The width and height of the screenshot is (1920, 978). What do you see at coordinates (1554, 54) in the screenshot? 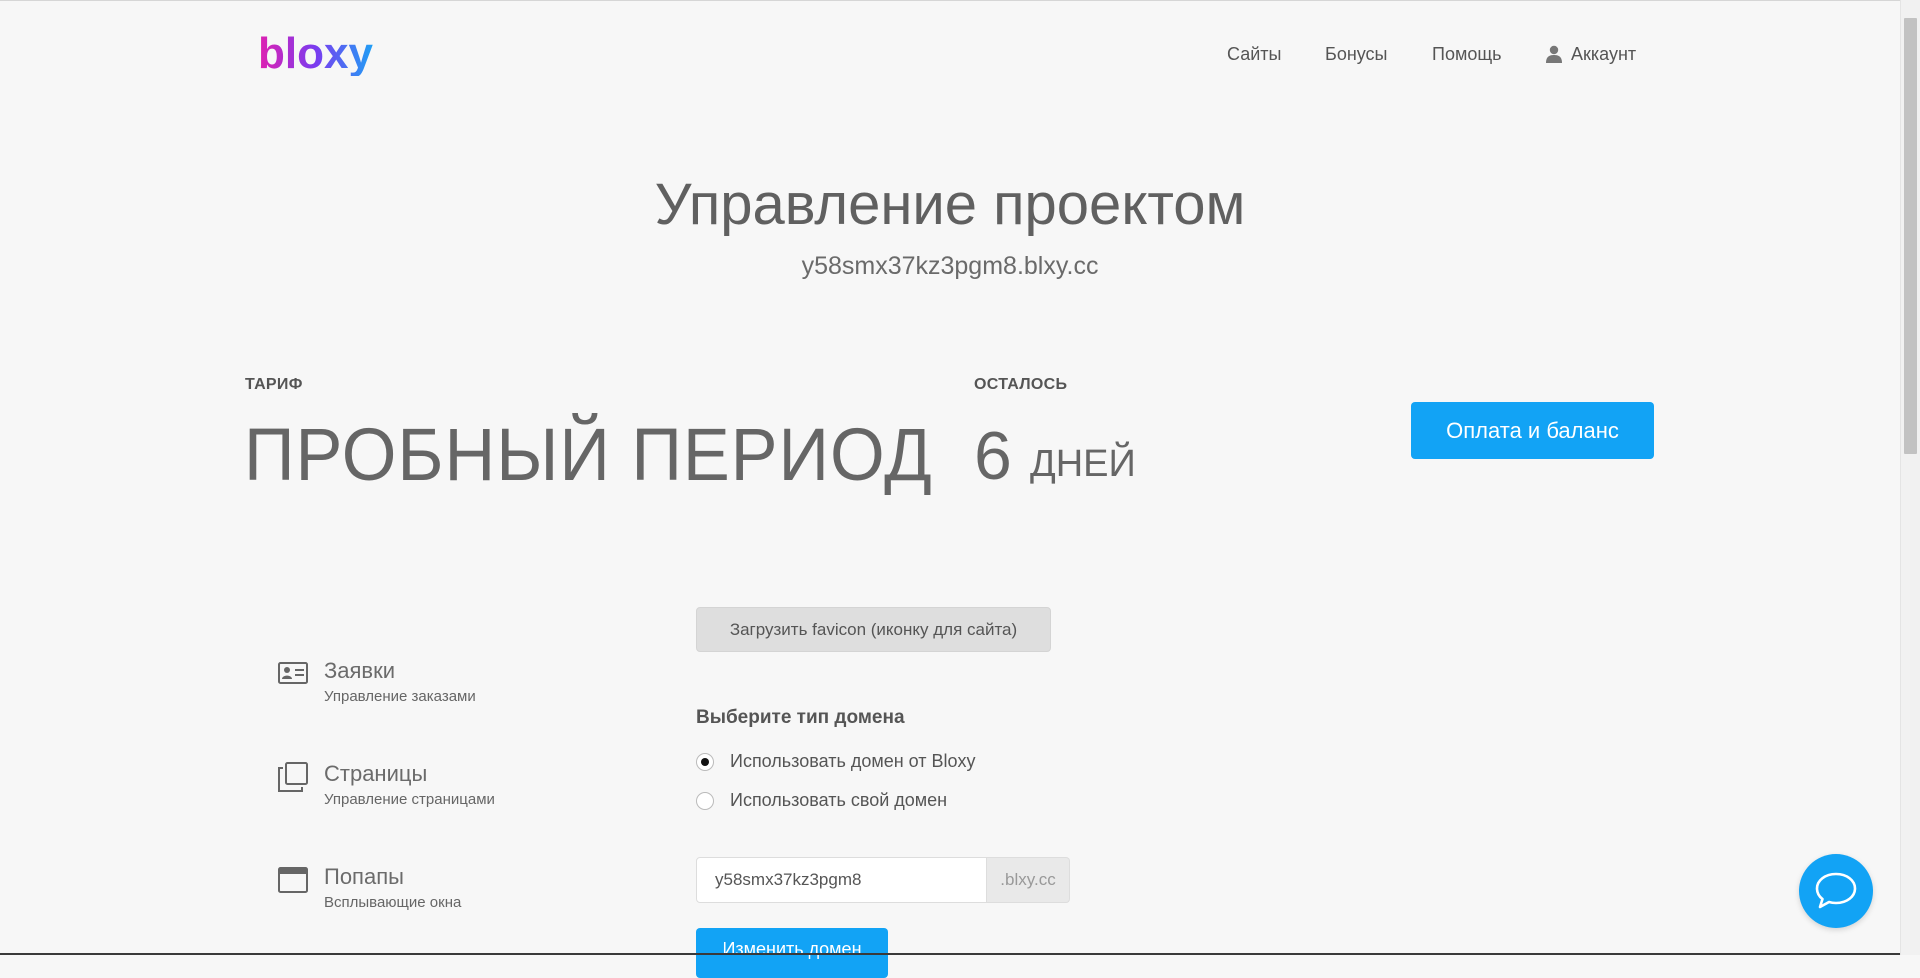
I see `user-icon` at bounding box center [1554, 54].